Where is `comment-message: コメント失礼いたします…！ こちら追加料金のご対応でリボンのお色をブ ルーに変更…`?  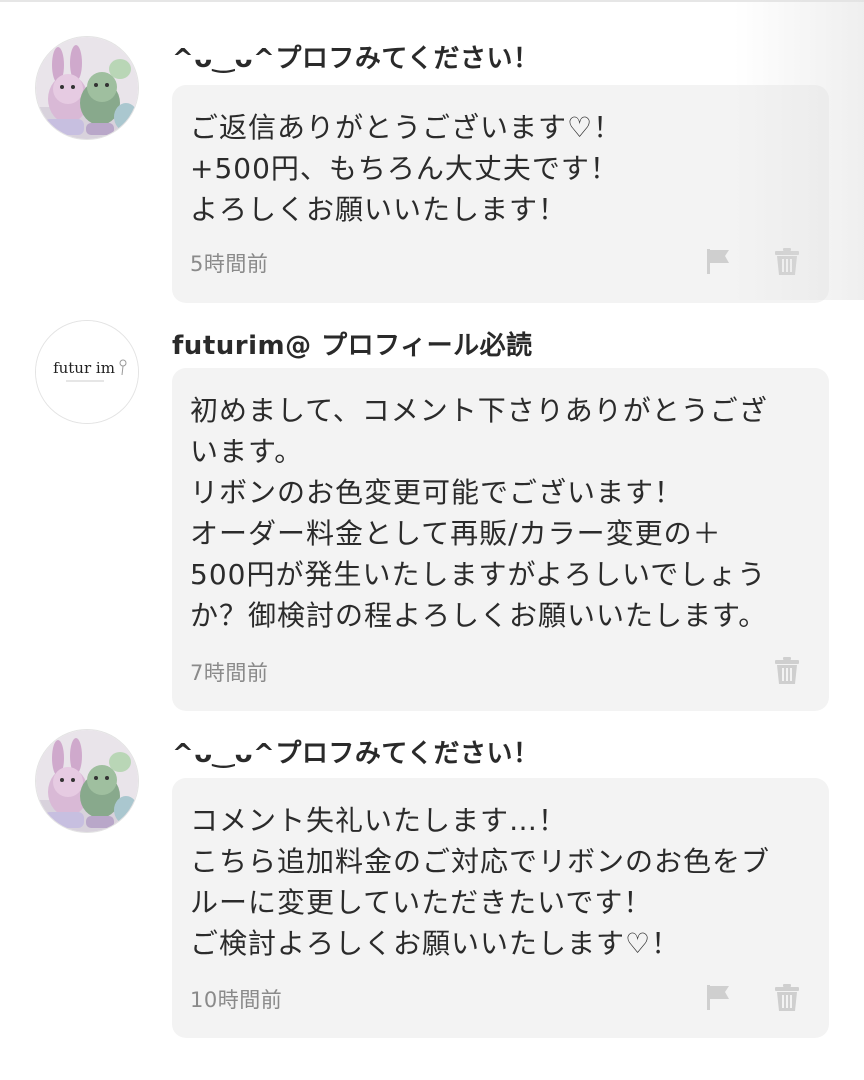 comment-message: コメント失礼いたします…！ こちら追加料金のご対応でリボンのお色をブ ルーに変更… is located at coordinates (480, 882).